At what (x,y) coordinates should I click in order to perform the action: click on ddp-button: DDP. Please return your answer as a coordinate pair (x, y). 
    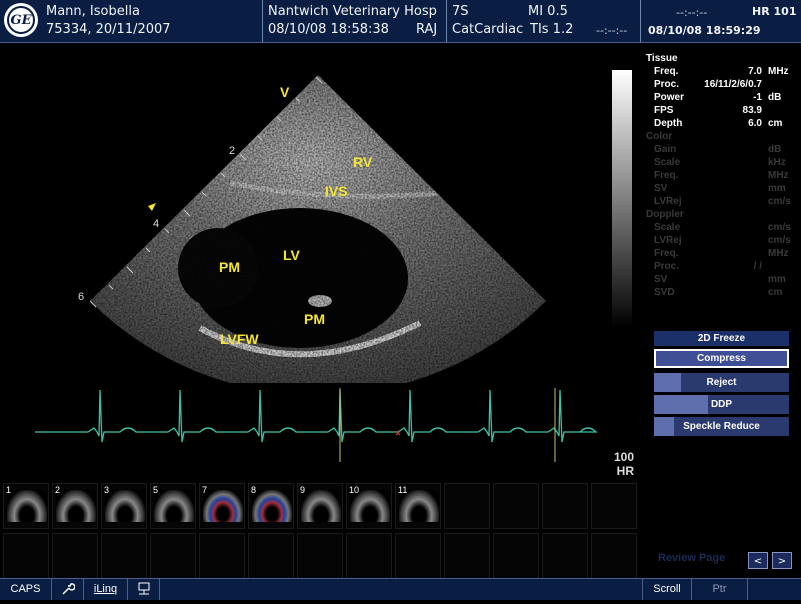
    Looking at the image, I should click on (721, 404).